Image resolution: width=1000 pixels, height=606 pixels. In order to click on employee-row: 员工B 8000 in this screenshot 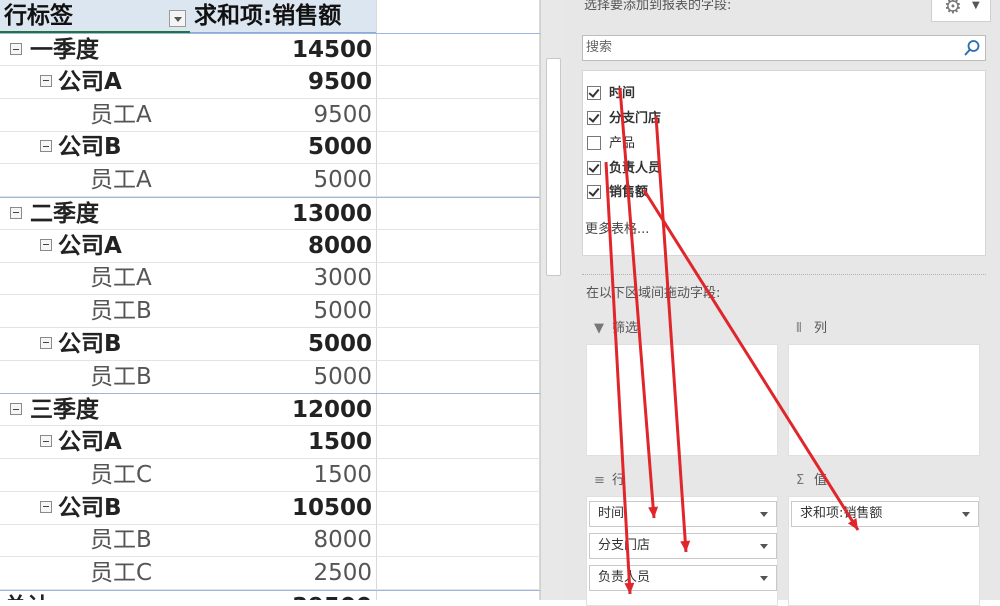, I will do `click(270, 541)`.